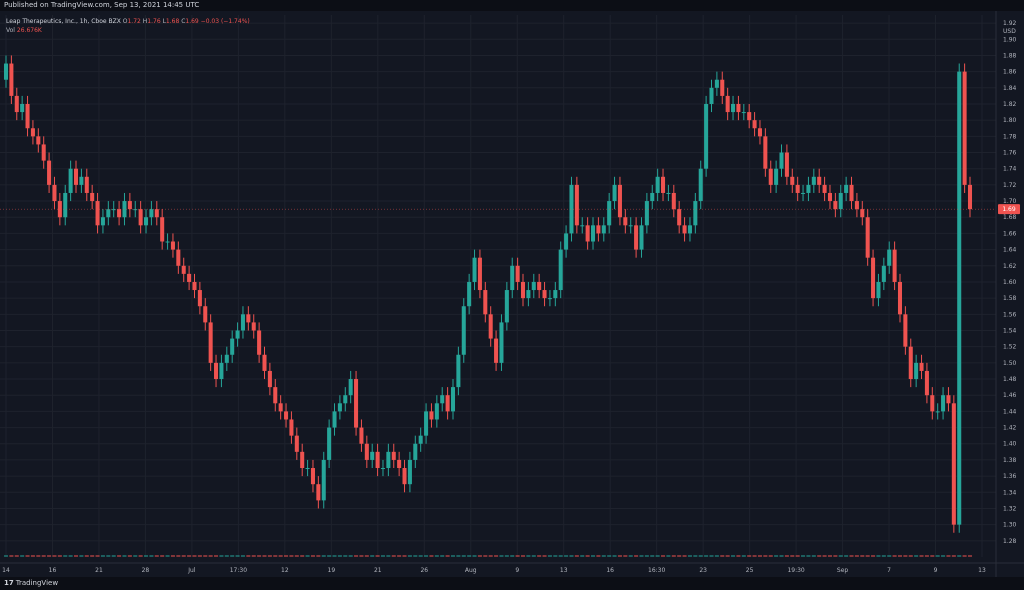 The height and width of the screenshot is (590, 1024). I want to click on open-value: 1.72, so click(134, 21).